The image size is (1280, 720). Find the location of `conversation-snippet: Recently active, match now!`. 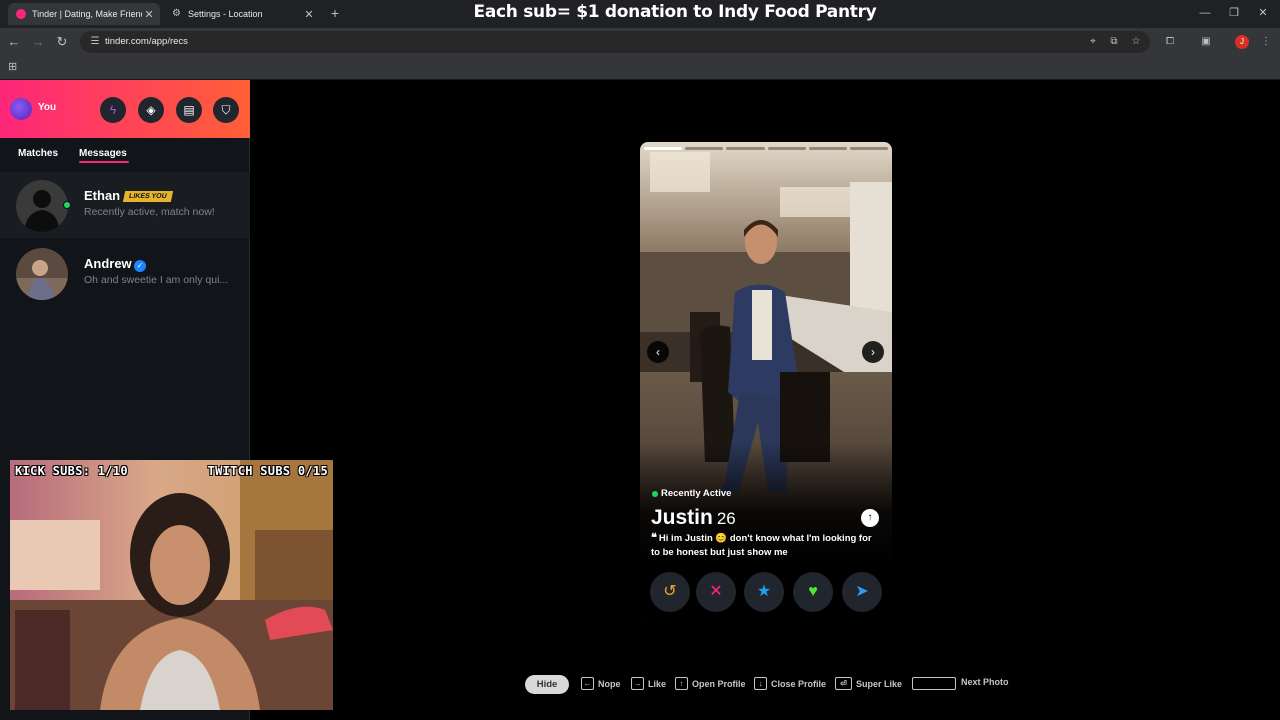

conversation-snippet: Recently active, match now! is located at coordinates (149, 212).